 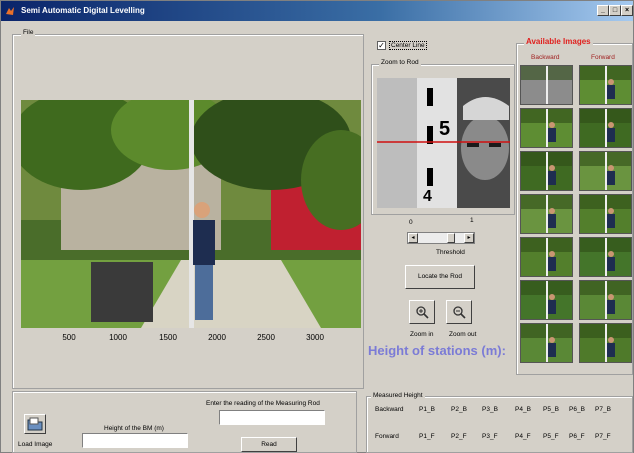 I want to click on forward-header: Forward, so click(x=603, y=57).